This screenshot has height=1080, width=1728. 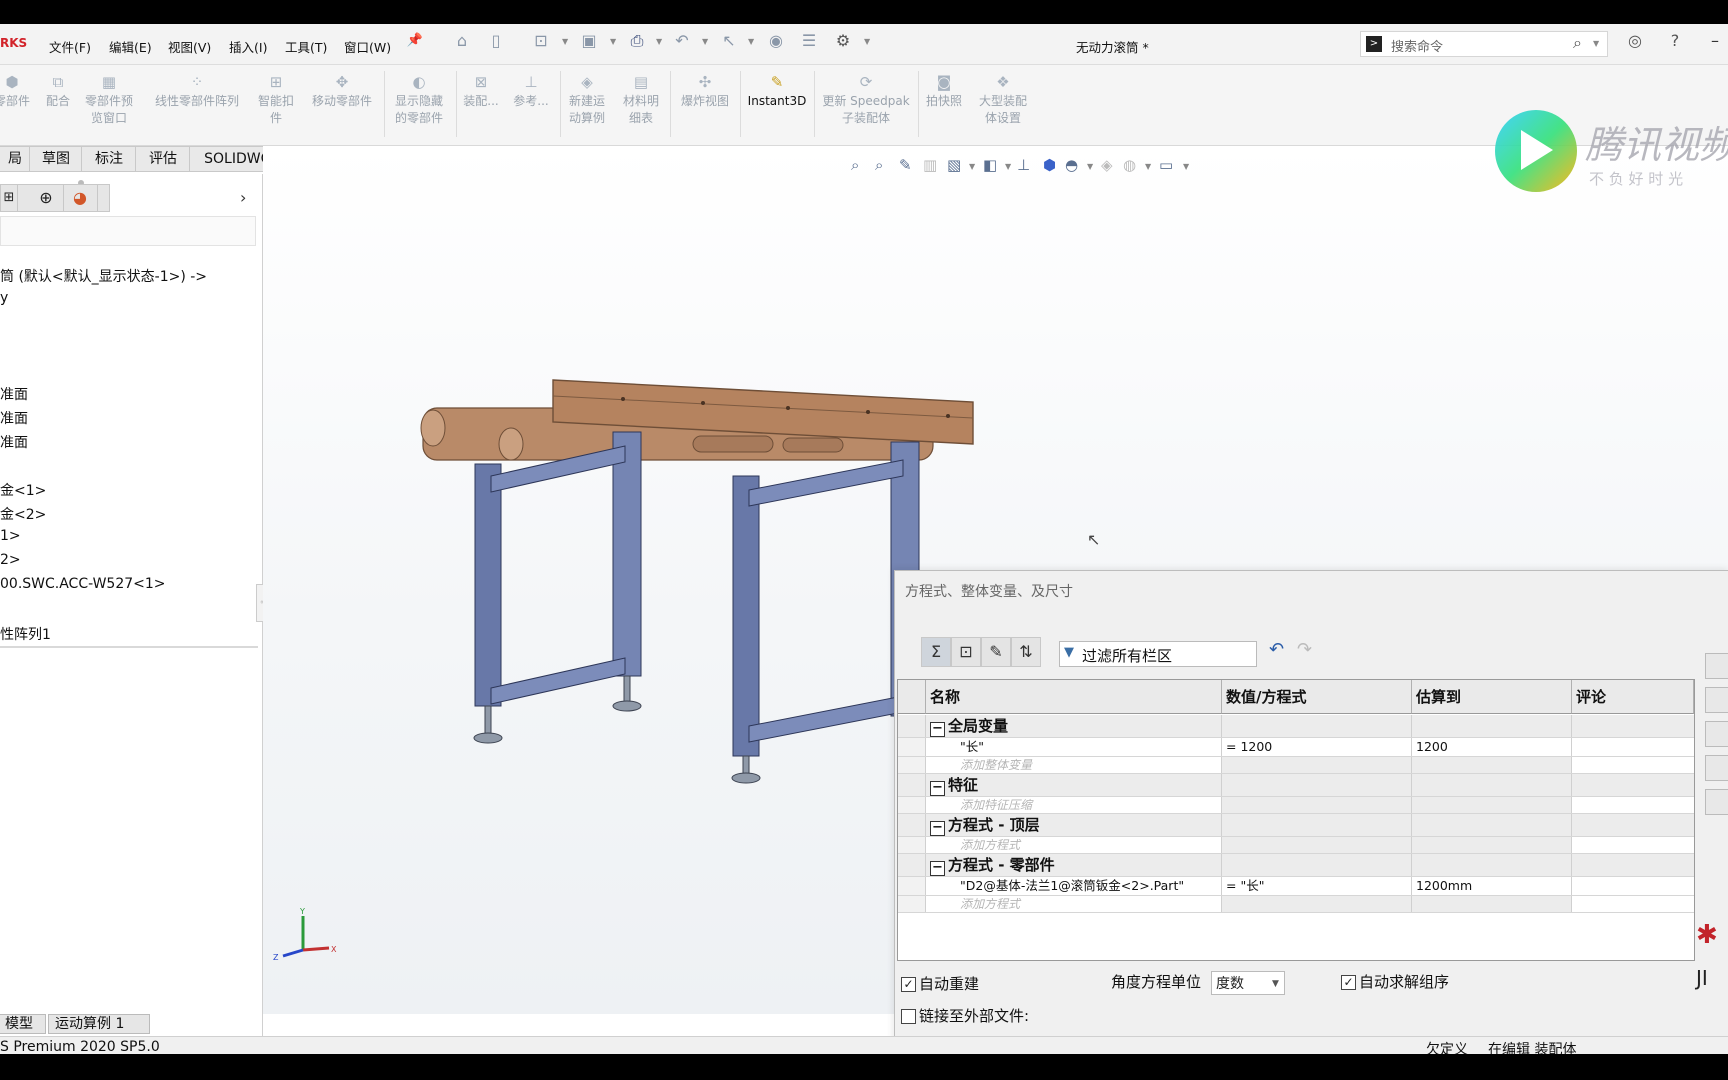 What do you see at coordinates (777, 91) in the screenshot?
I see `instant3d-button: ✎ Instant3D` at bounding box center [777, 91].